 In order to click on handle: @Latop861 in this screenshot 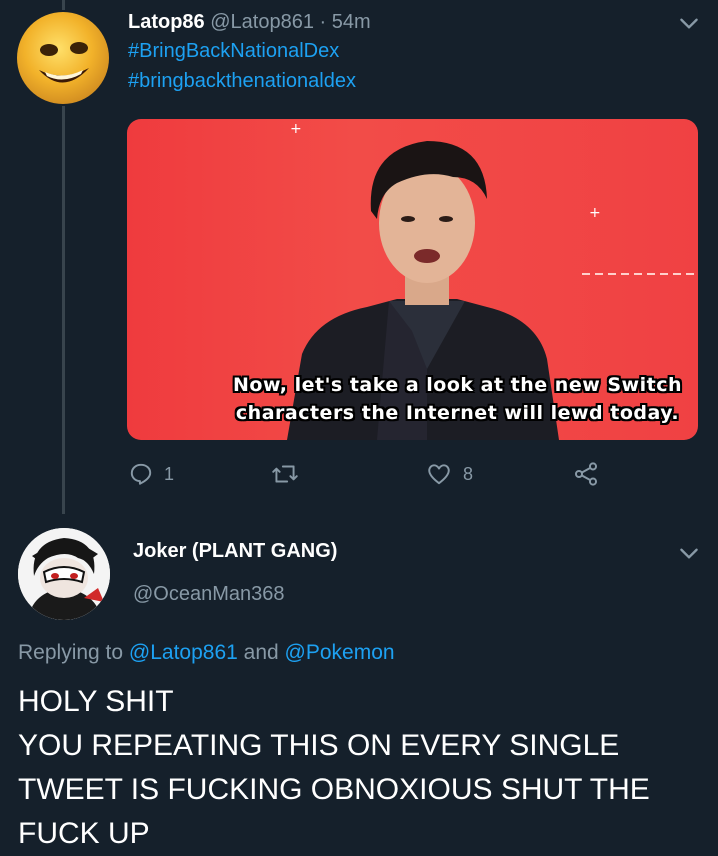, I will do `click(262, 22)`.